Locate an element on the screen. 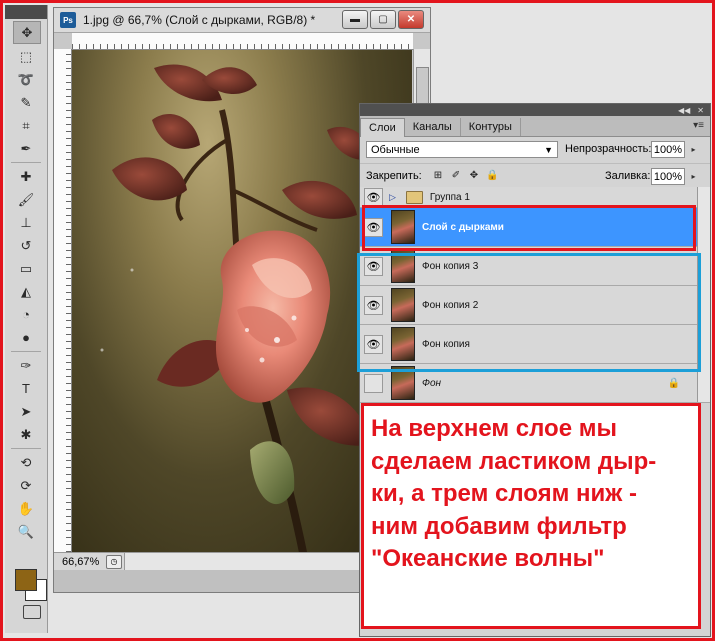 This screenshot has height=641, width=715. minimize-button: ▬ is located at coordinates (355, 19).